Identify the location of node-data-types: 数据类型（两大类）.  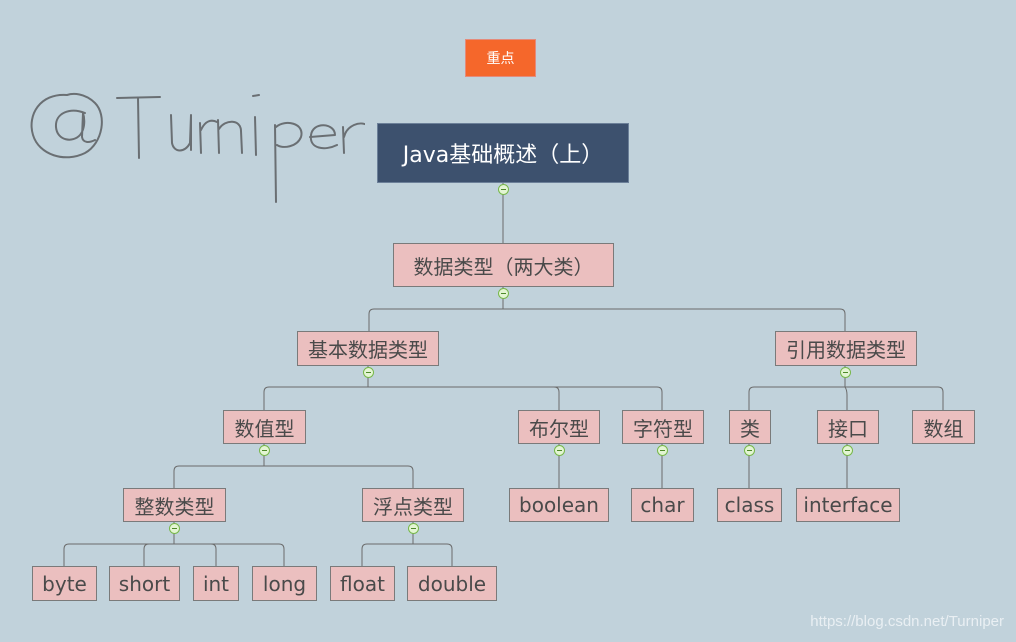
(503, 265).